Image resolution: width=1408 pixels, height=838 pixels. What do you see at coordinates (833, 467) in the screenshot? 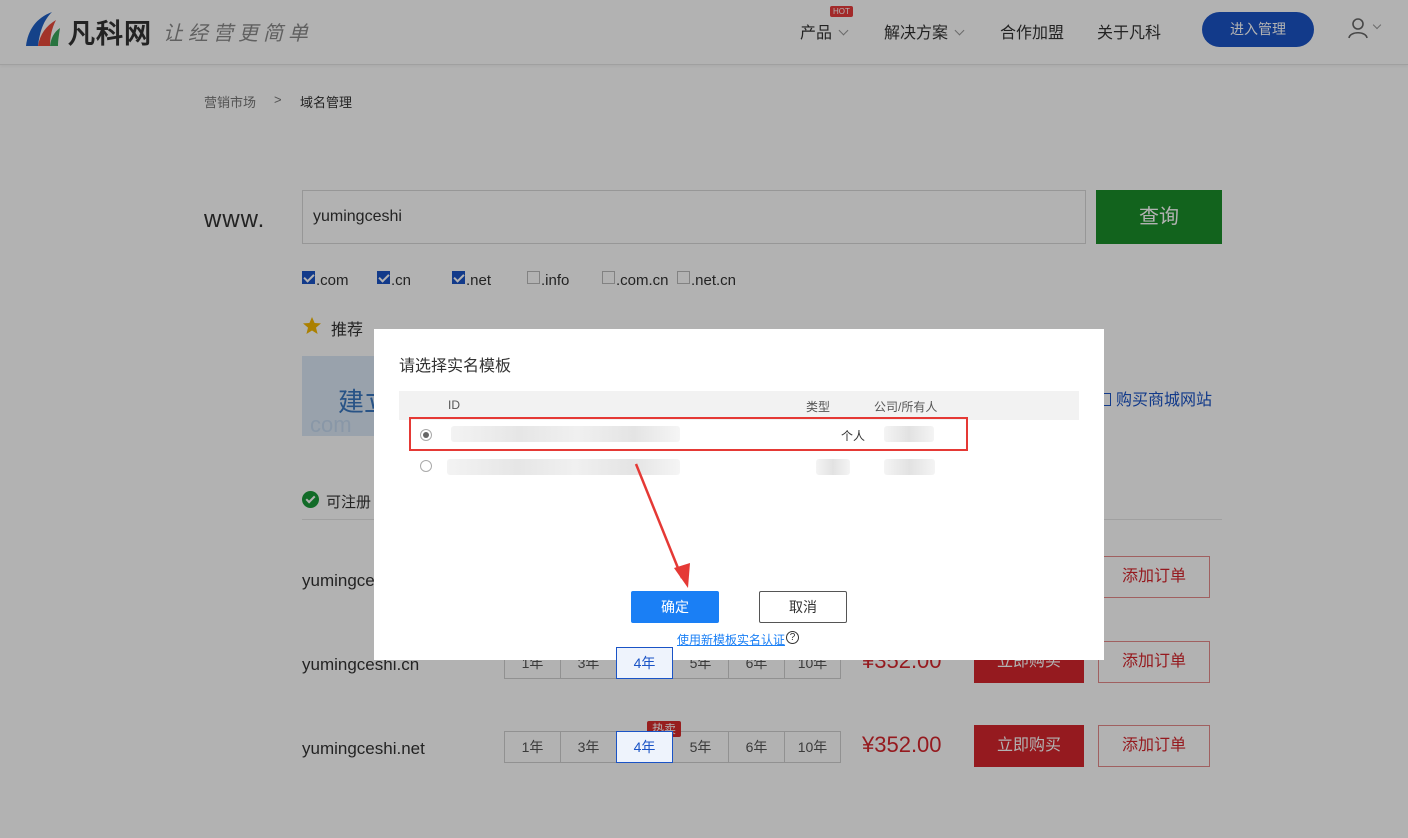
I see `blurred-type` at bounding box center [833, 467].